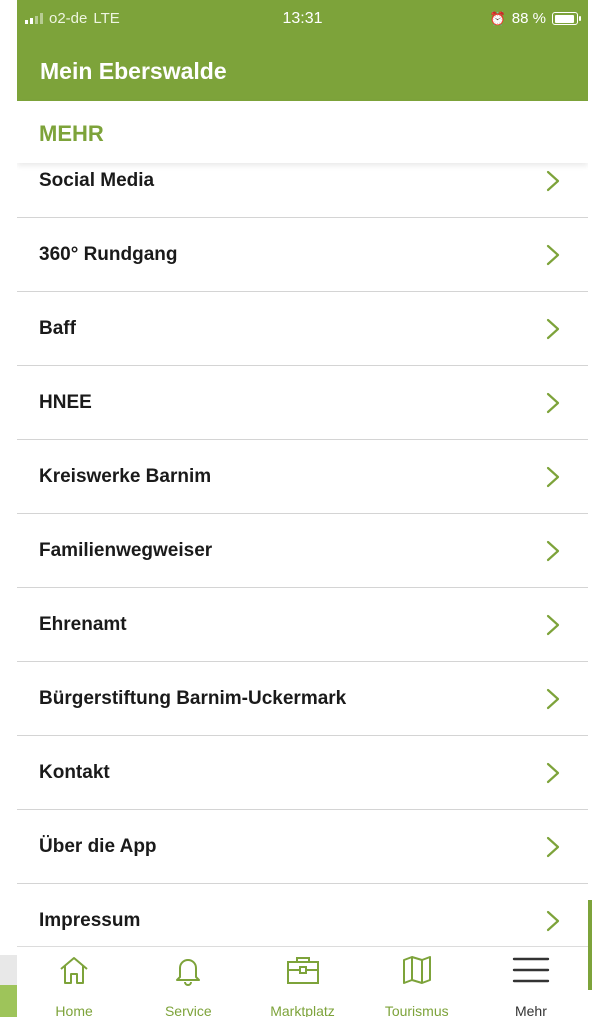 This screenshot has width=592, height=1017. I want to click on menu-item: Kreiswerke Barnim, so click(302, 477).